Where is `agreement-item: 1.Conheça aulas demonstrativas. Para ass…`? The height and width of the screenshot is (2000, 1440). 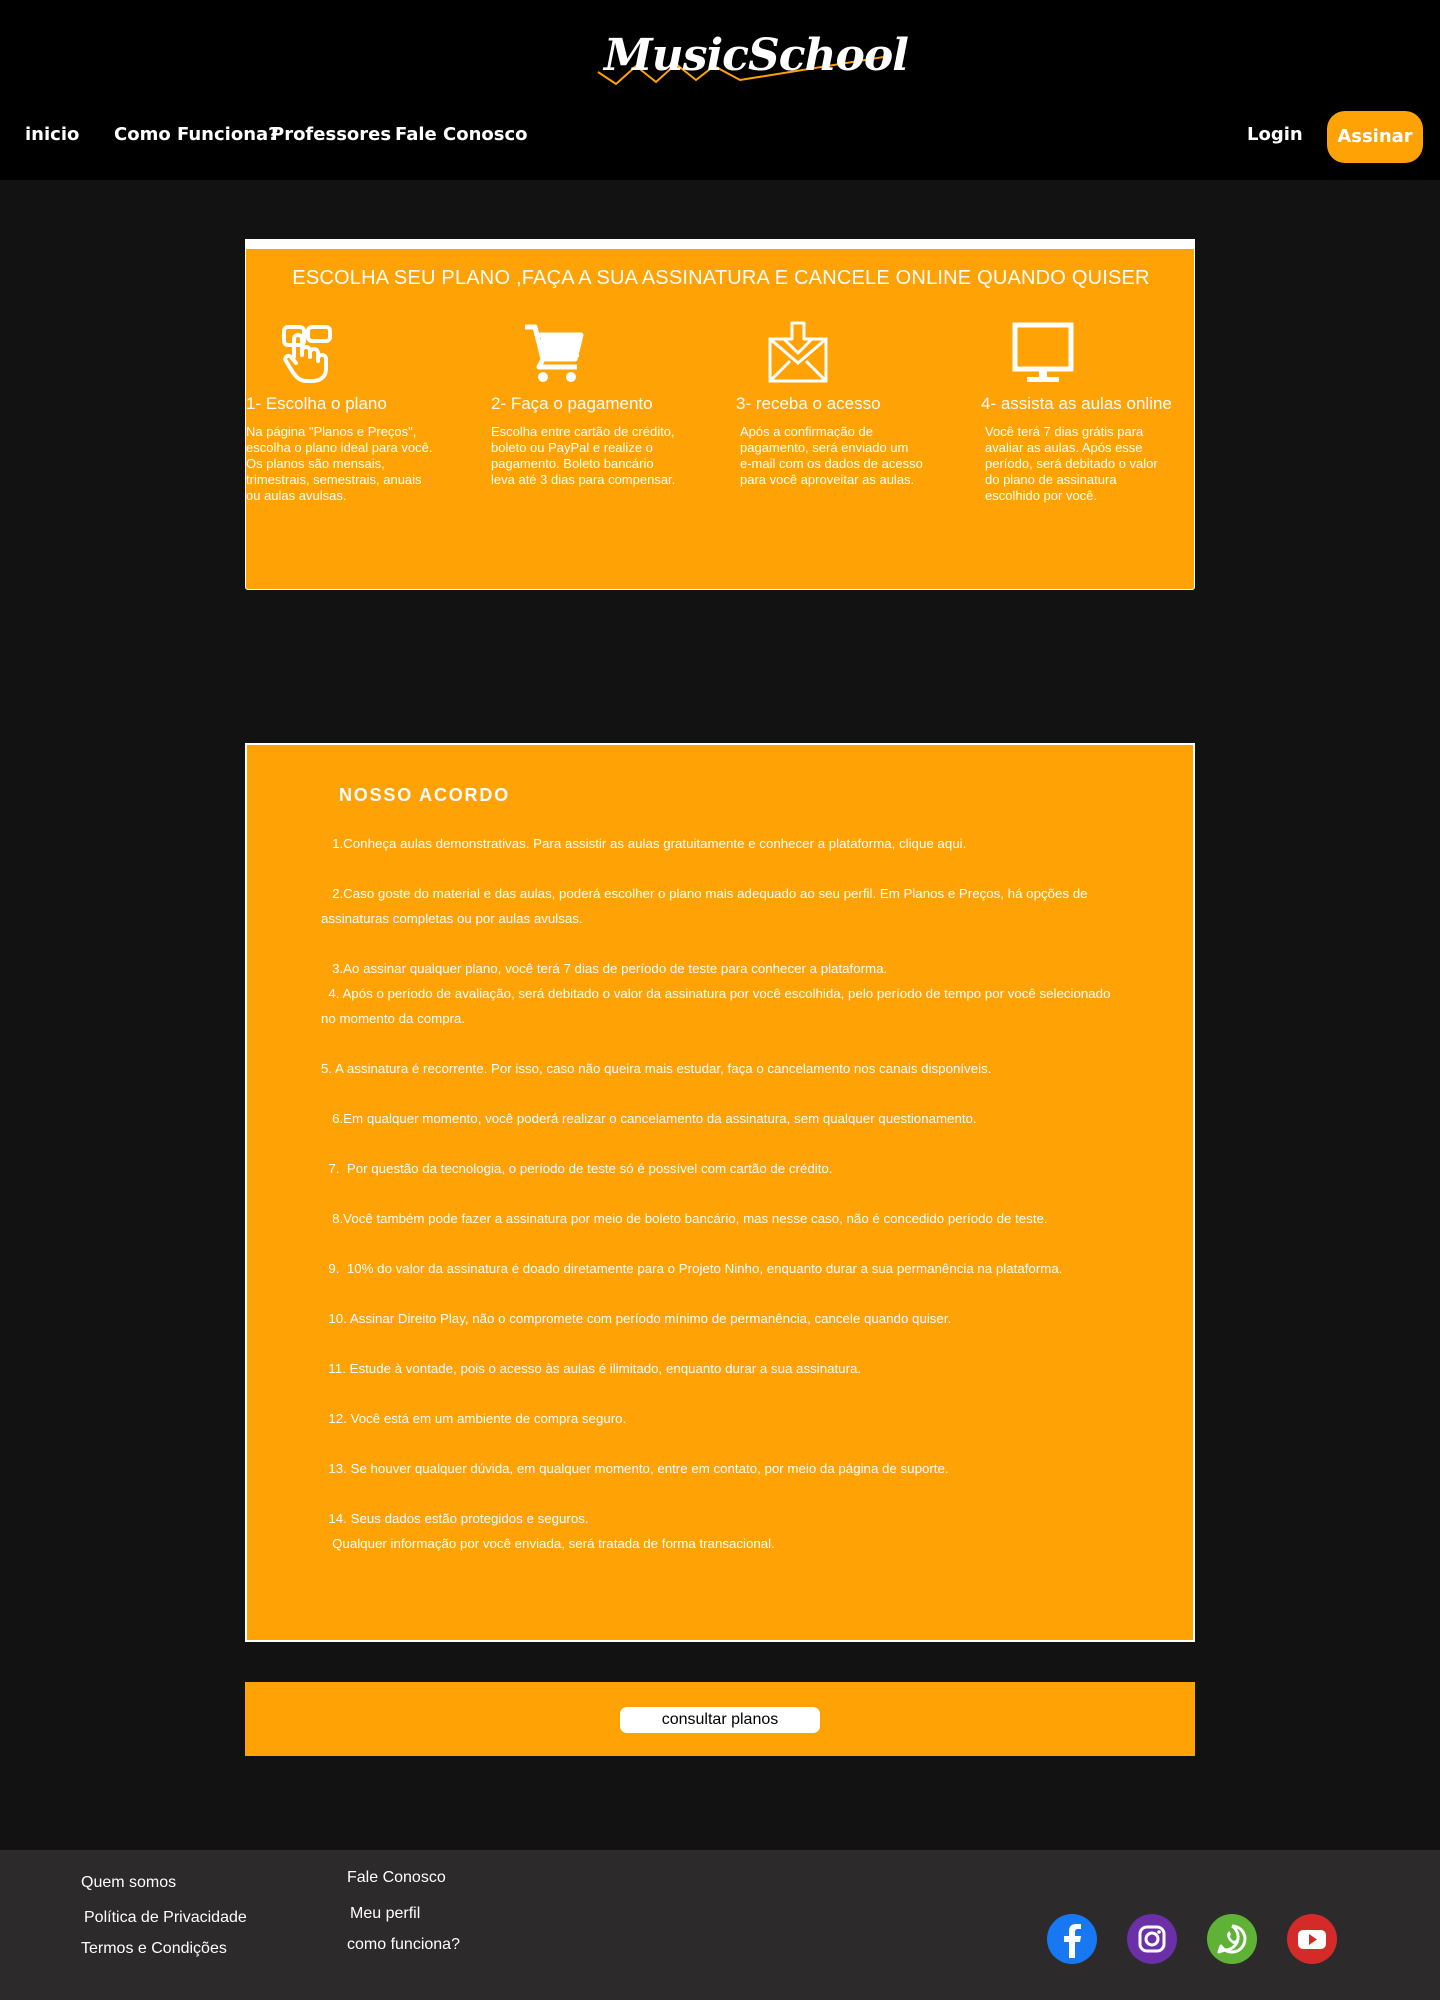
agreement-item: 1.Conheça aulas demonstrativas. Para ass… is located at coordinates (644, 843).